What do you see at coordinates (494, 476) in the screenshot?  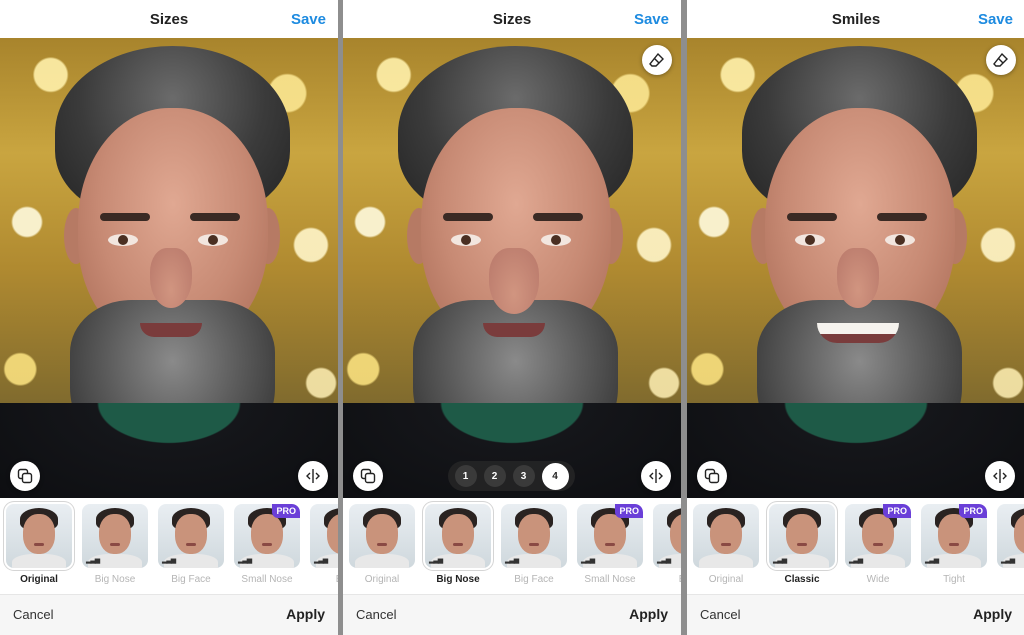 I see `intensity-level-2: 2` at bounding box center [494, 476].